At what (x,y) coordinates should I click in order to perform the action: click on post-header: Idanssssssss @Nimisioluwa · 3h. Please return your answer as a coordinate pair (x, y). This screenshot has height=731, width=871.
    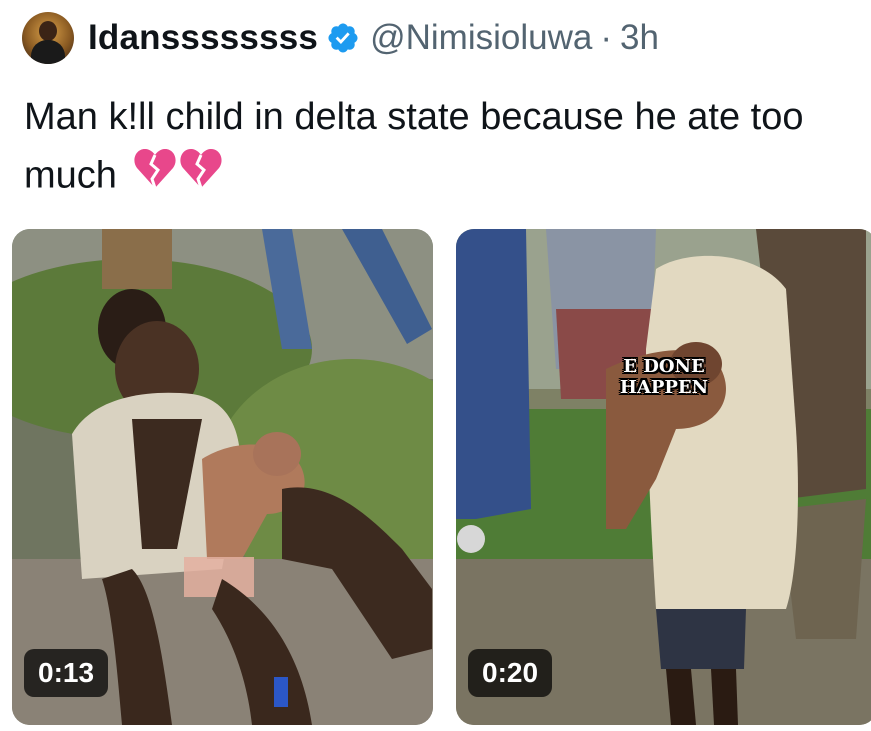
    Looking at the image, I should click on (340, 38).